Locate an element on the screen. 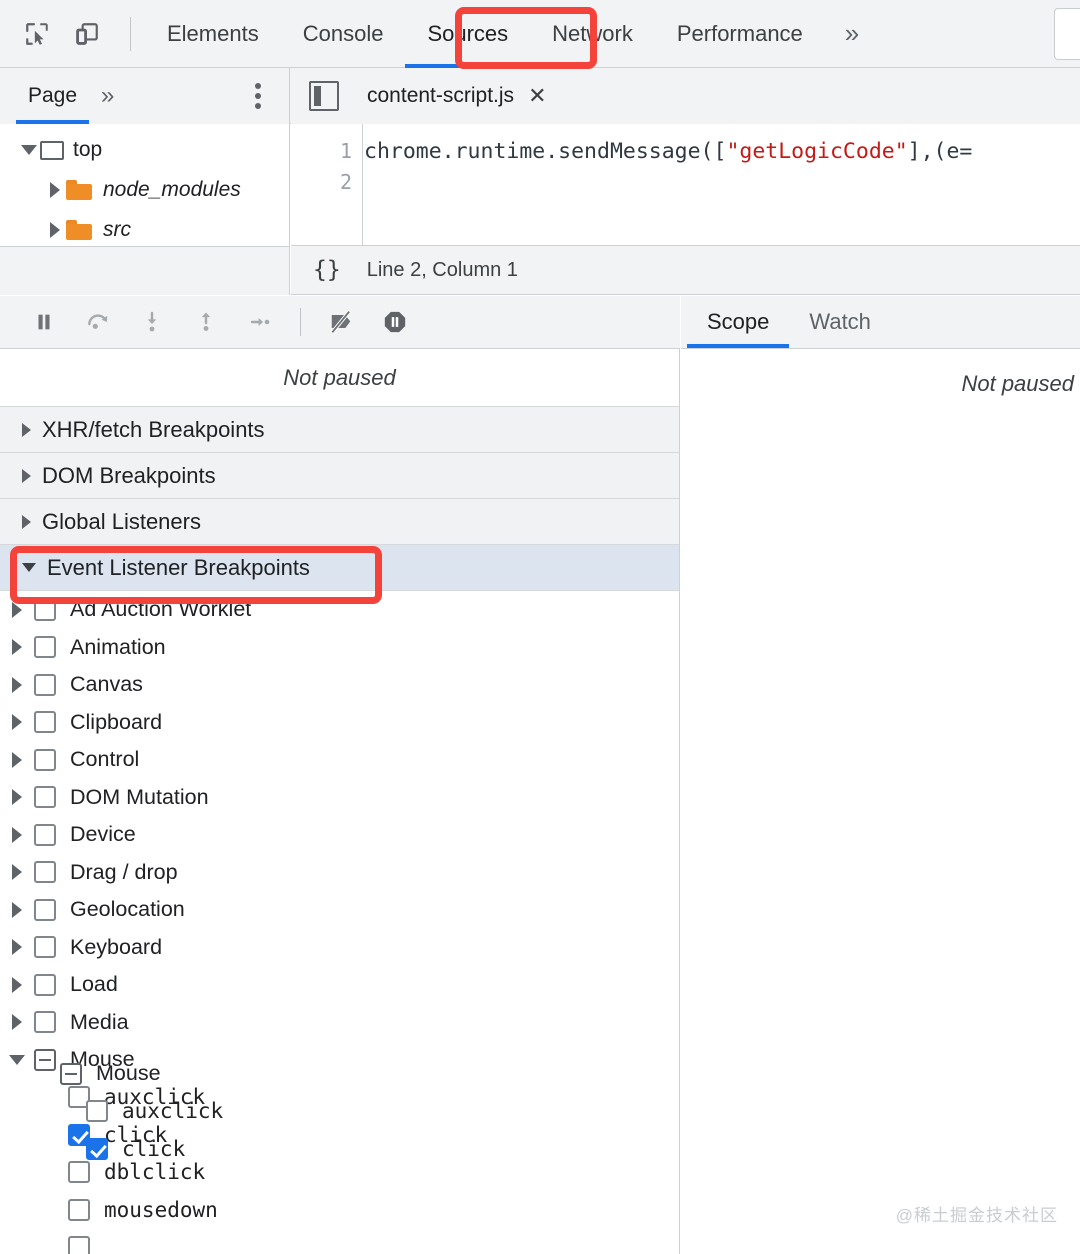  section-event-listener-breakpoints: Event Listener Breakpoints is located at coordinates (339, 568).